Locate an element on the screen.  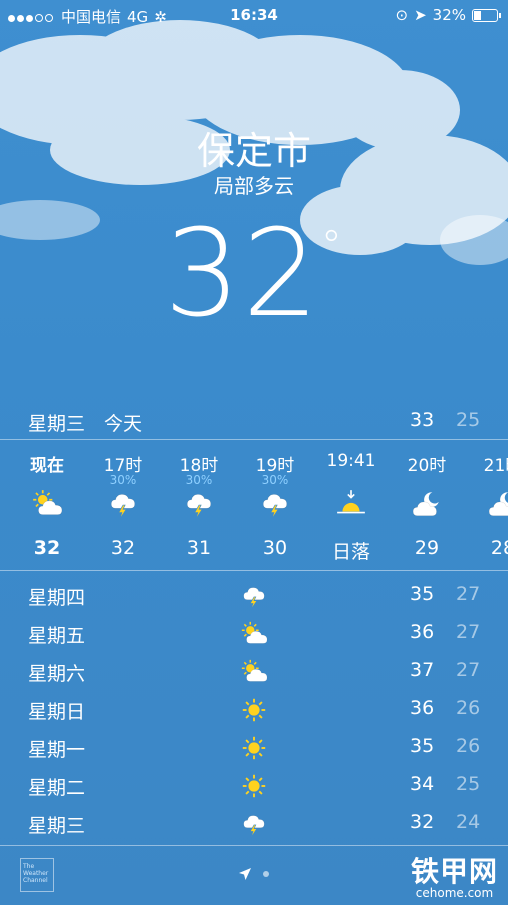
battery-icon is located at coordinates (486, 15).